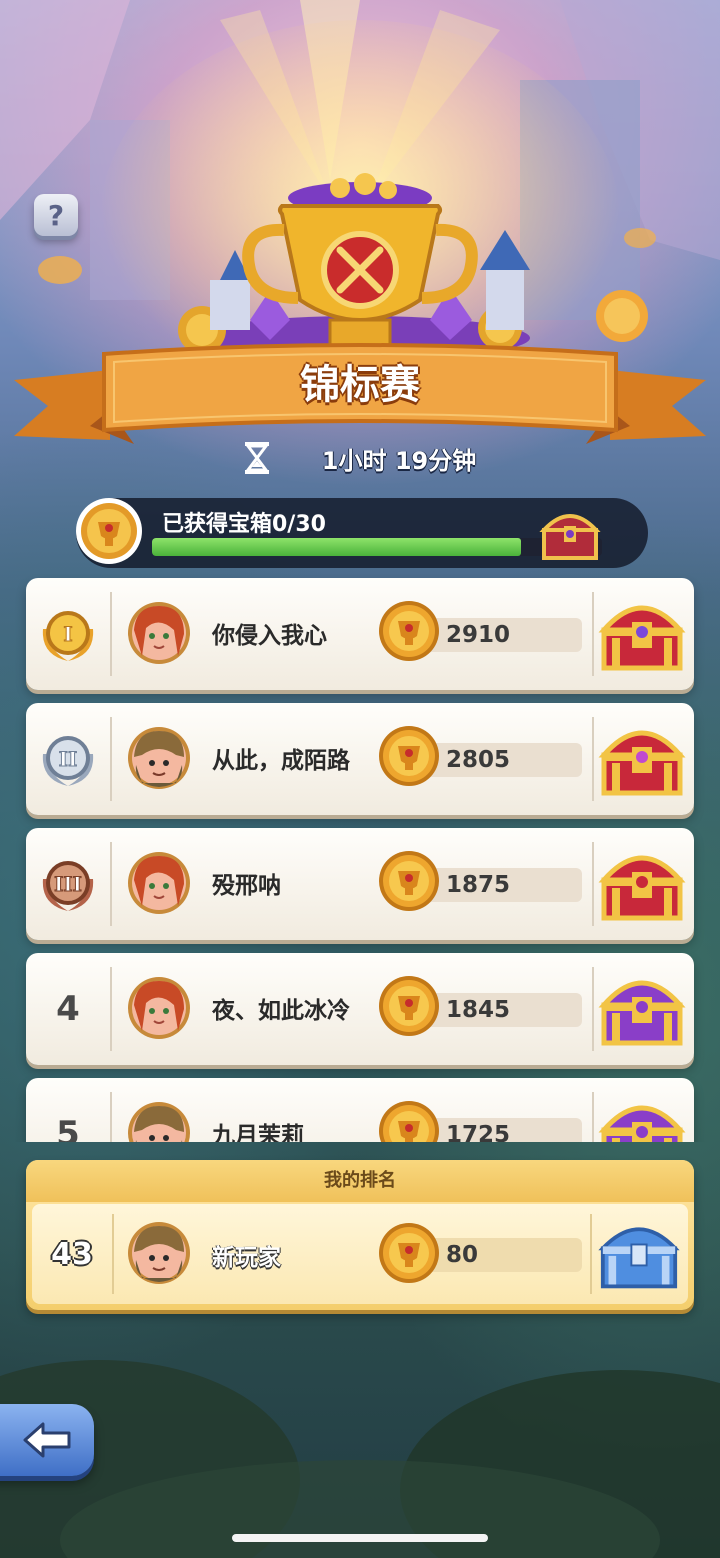 The image size is (720, 1558). I want to click on home-indicator, so click(360, 1538).